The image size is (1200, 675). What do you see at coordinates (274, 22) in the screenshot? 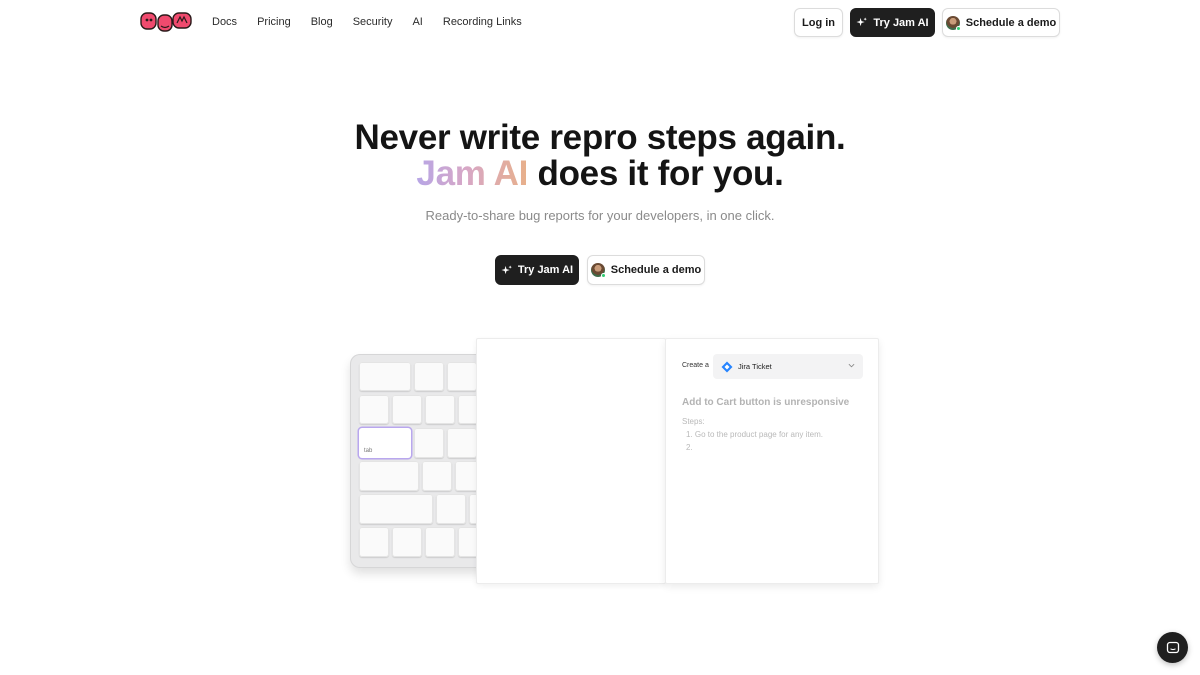
I see `nav-link-pricing: Pricing` at bounding box center [274, 22].